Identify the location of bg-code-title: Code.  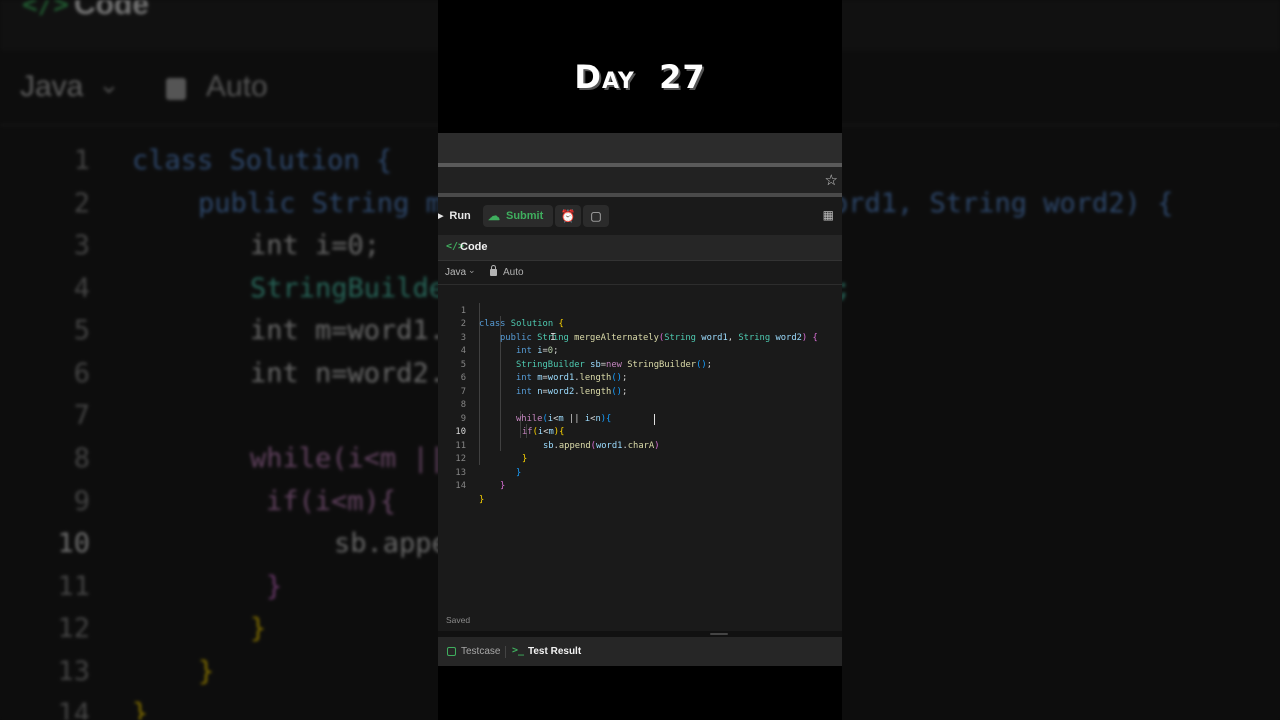
(111, 10).